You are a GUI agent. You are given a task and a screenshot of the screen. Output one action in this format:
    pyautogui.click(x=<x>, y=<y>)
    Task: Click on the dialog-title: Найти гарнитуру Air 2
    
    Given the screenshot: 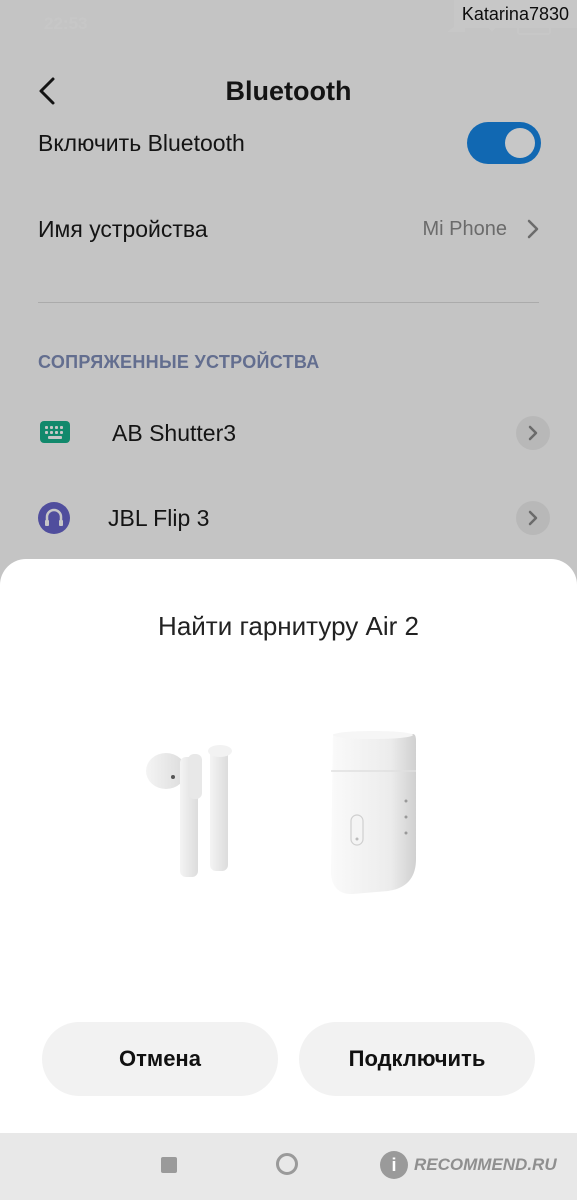 What is the action you would take?
    pyautogui.click(x=288, y=626)
    